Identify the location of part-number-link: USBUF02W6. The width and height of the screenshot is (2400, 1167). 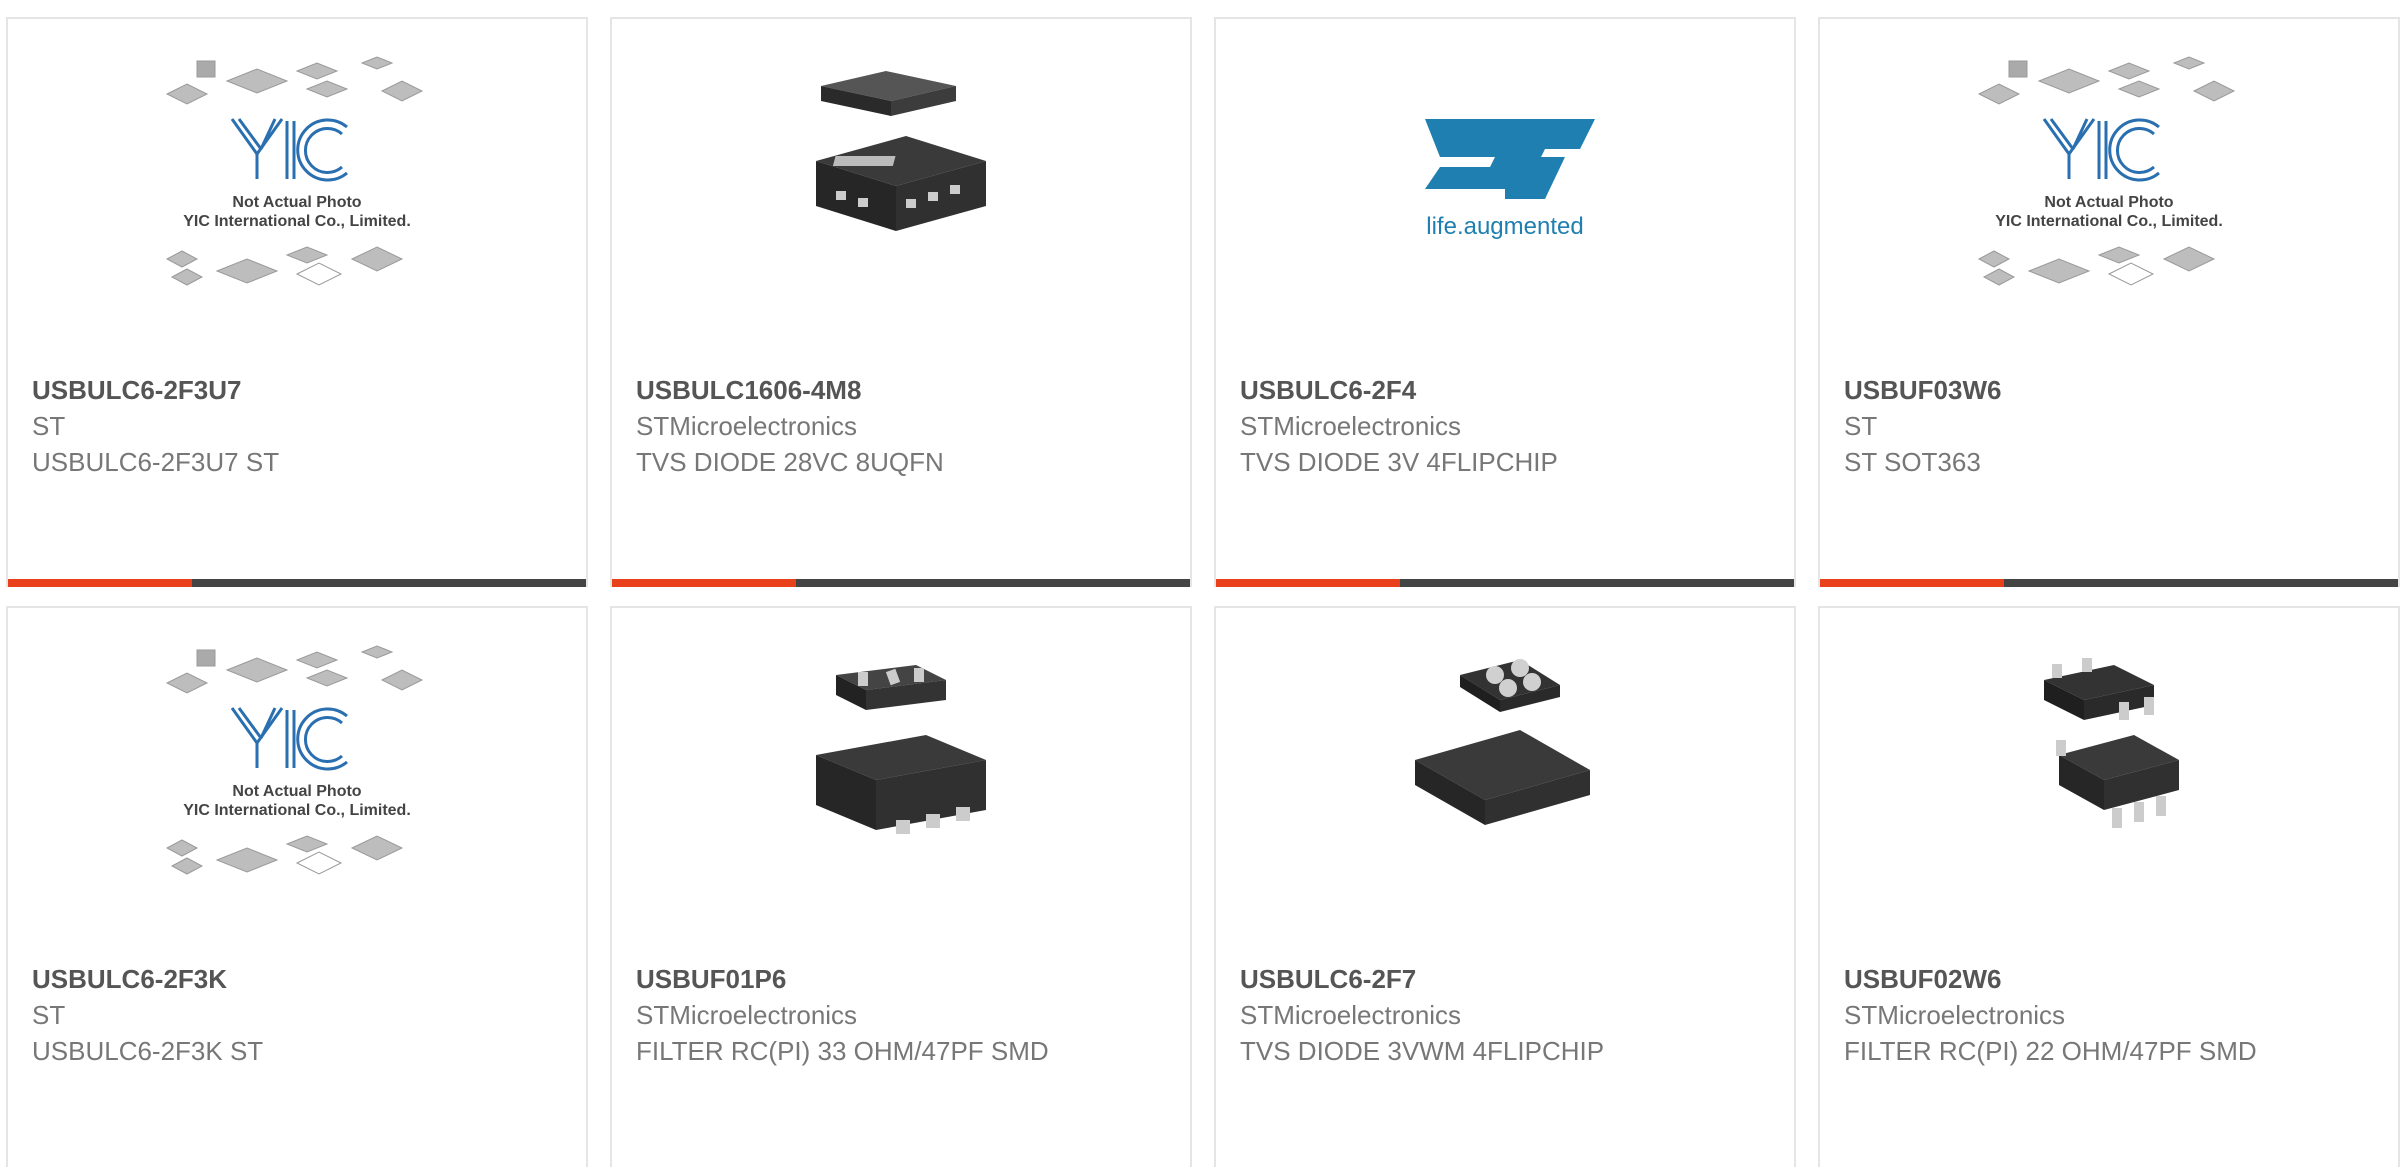
(2111, 979).